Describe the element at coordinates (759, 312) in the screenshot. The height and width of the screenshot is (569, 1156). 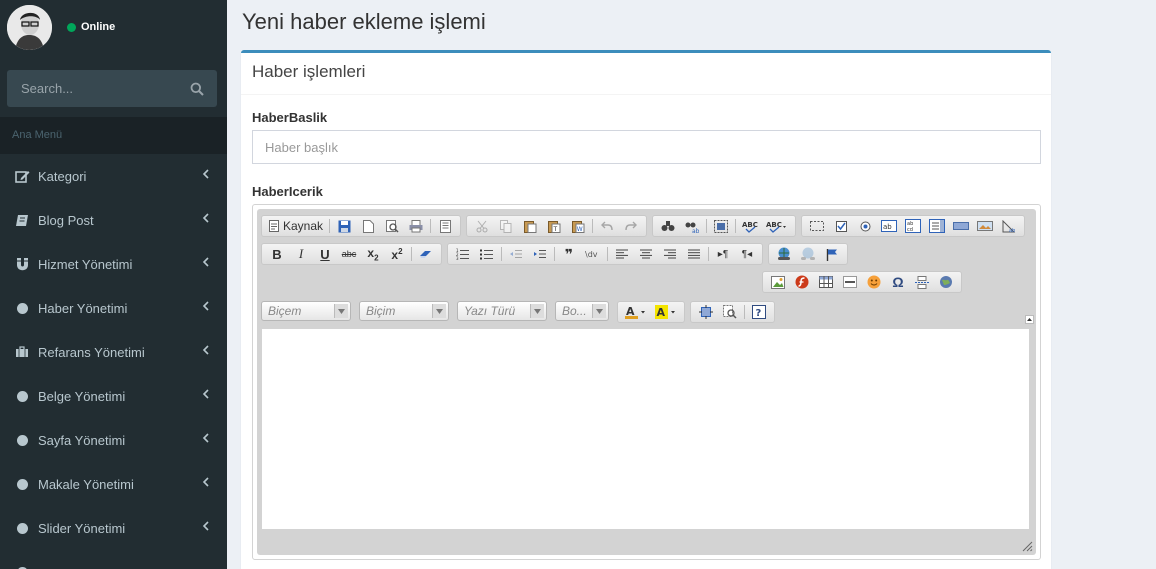
I see `about-button: ?` at that location.